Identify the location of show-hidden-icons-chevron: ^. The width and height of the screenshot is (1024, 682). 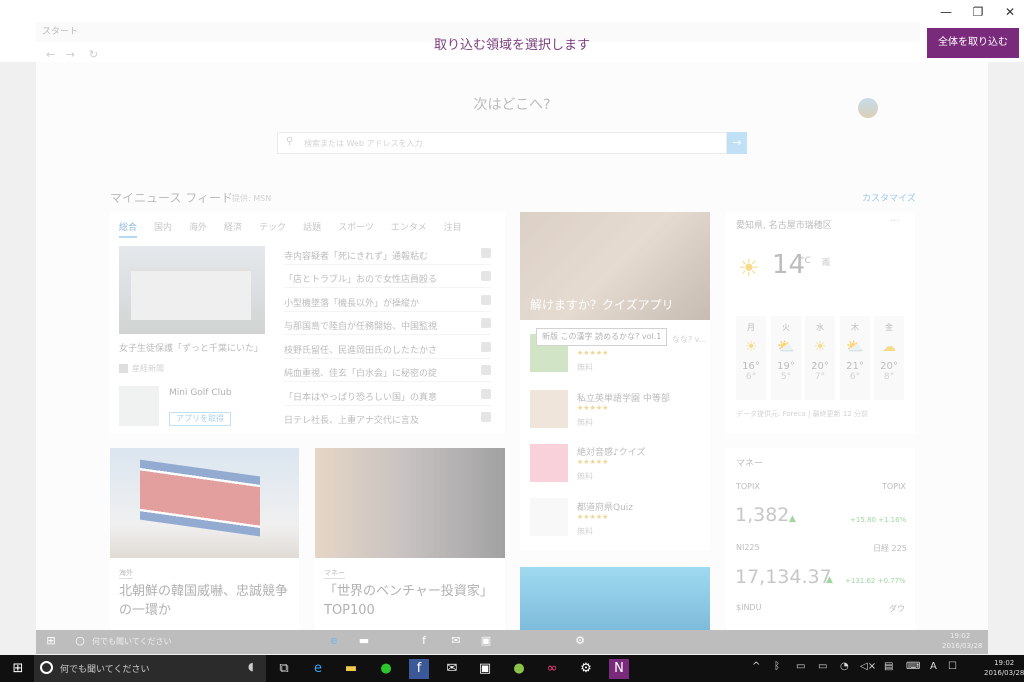
(756, 666).